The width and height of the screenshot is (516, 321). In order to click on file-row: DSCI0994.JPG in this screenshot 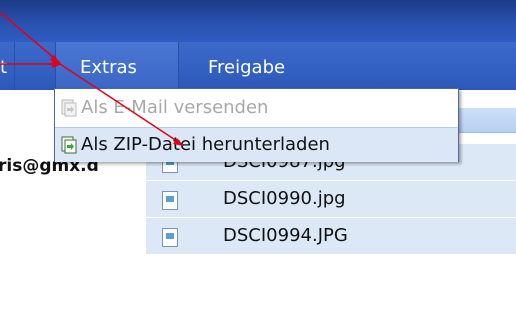, I will do `click(331, 236)`.